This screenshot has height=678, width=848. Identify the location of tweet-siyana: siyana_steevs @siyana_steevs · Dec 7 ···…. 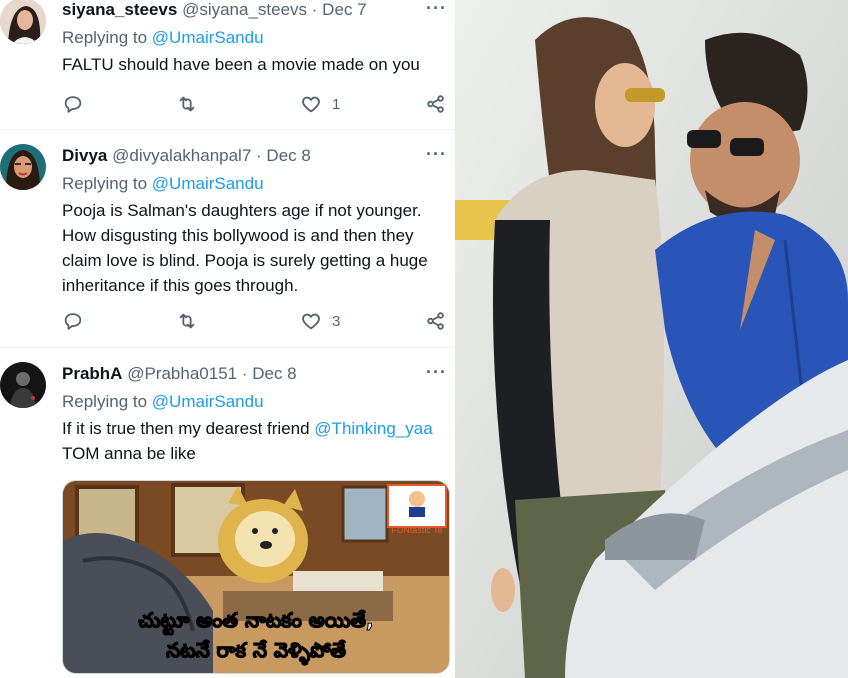
(227, 62).